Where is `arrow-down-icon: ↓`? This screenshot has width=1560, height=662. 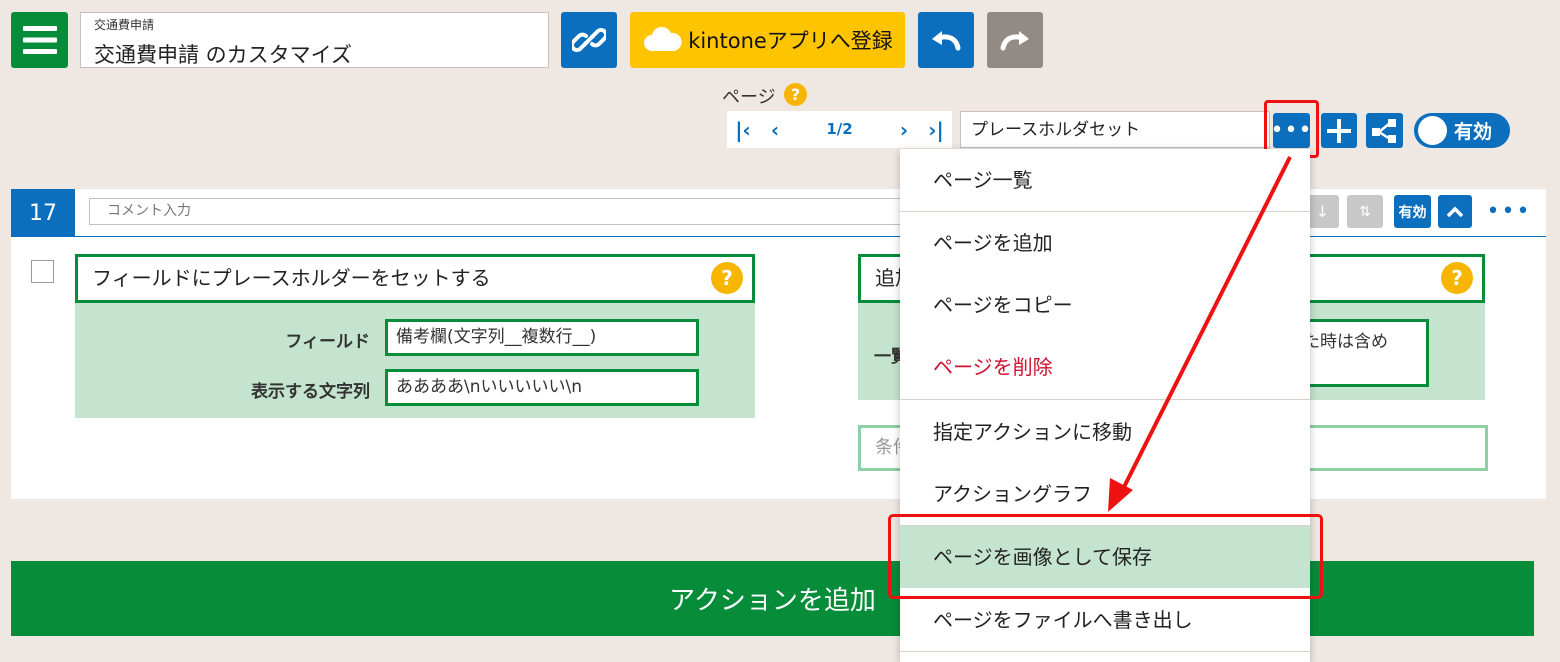 arrow-down-icon: ↓ is located at coordinates (1322, 211).